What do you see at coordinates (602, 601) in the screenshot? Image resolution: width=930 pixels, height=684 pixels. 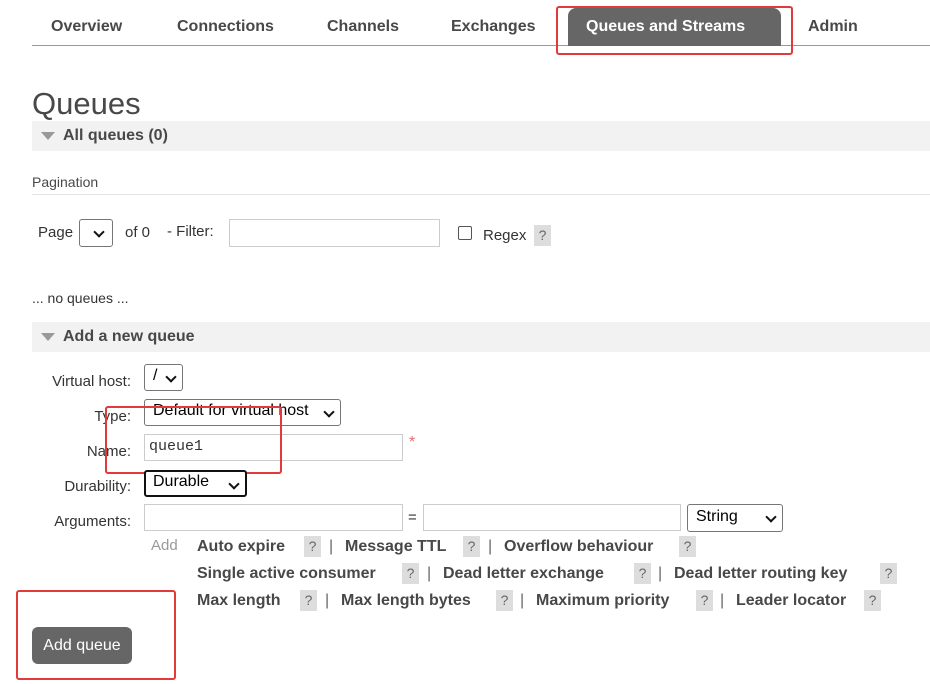 I see `arg-maximum-priority: Maximum priority` at bounding box center [602, 601].